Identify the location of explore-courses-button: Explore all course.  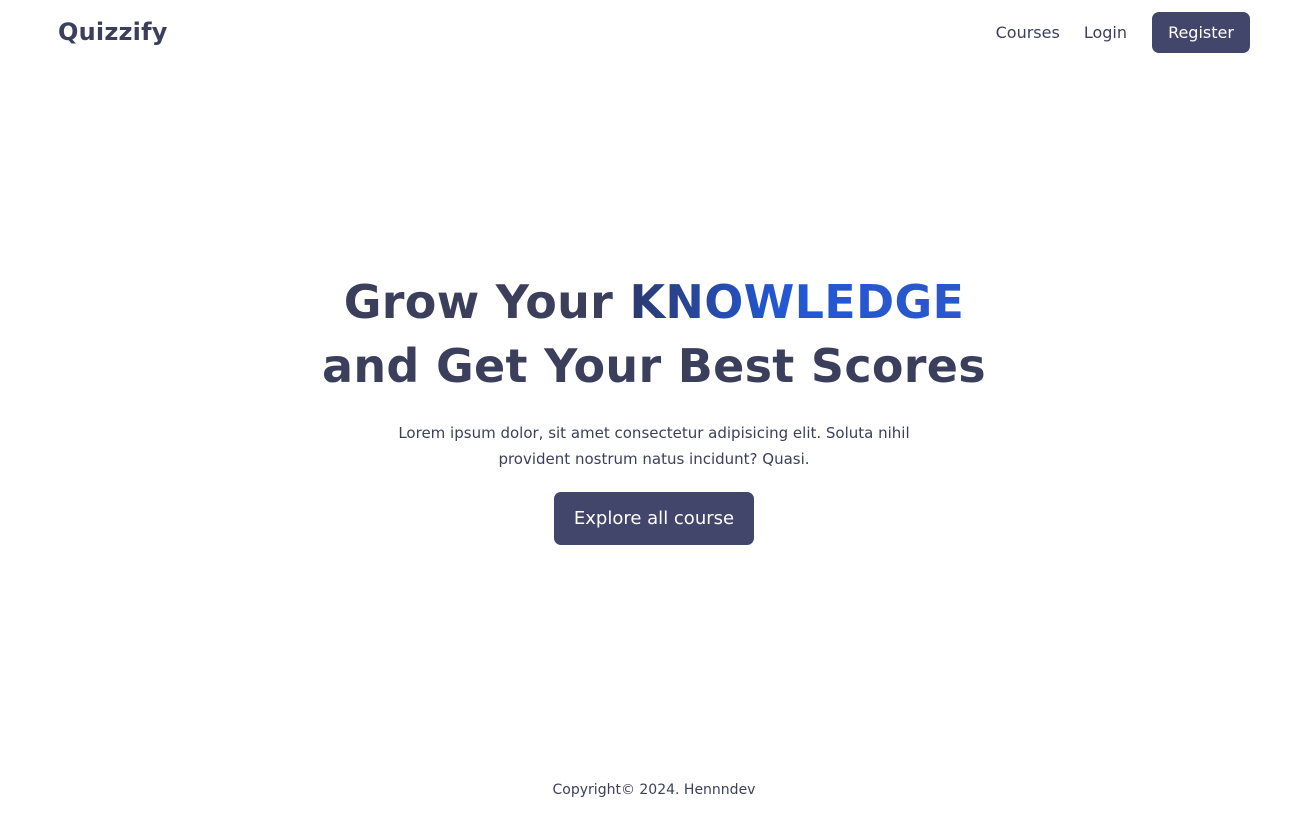
(654, 518).